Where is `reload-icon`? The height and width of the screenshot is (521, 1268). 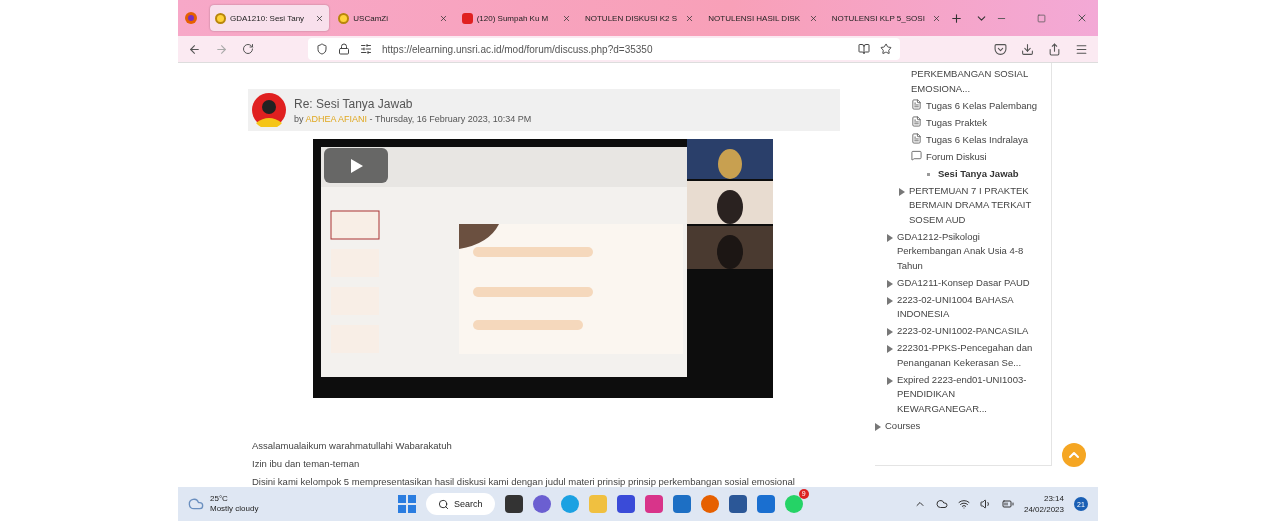
reload-icon is located at coordinates (248, 49).